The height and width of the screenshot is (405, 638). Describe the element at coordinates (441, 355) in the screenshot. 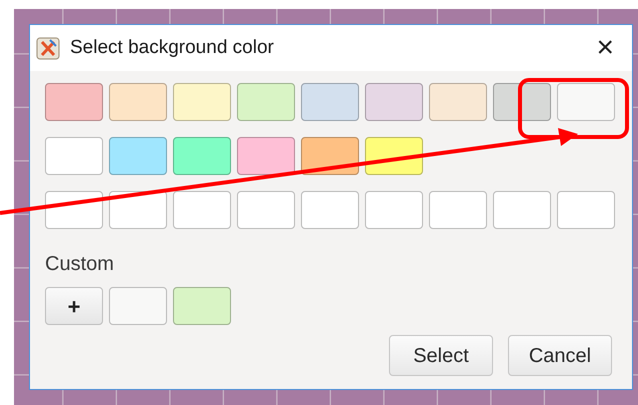

I see `dialog-button: Select` at that location.